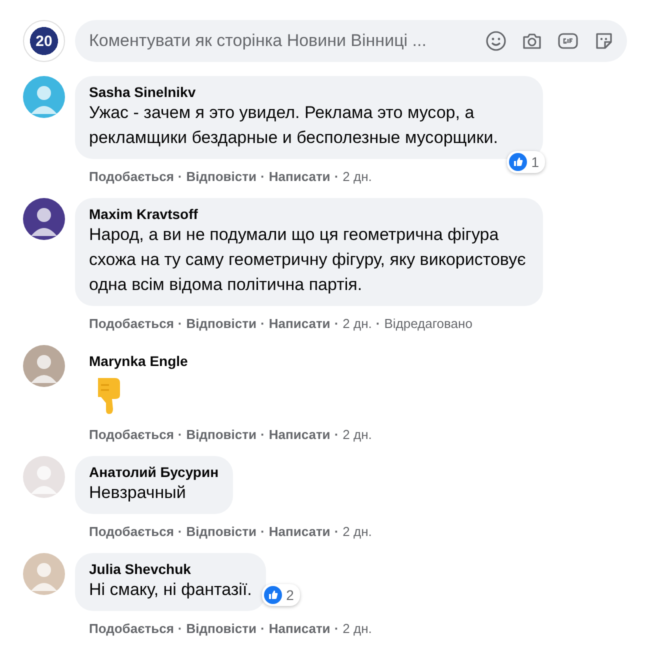 The width and height of the screenshot is (665, 650). What do you see at coordinates (138, 361) in the screenshot?
I see `author-name: Marynka Engle` at bounding box center [138, 361].